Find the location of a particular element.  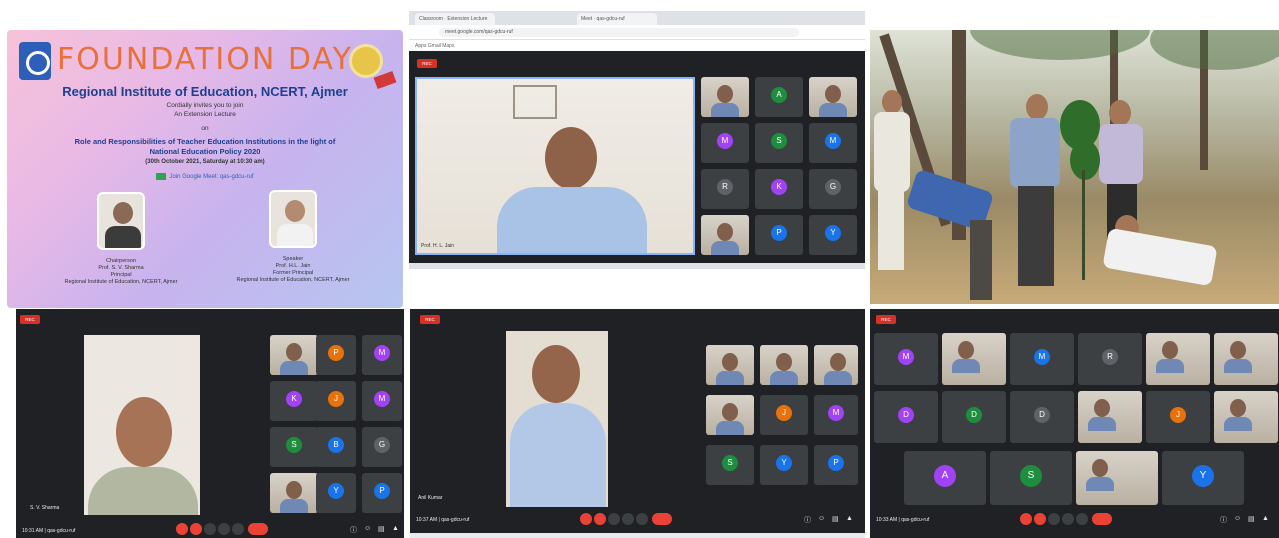

speaker-photo is located at coordinates (293, 219).